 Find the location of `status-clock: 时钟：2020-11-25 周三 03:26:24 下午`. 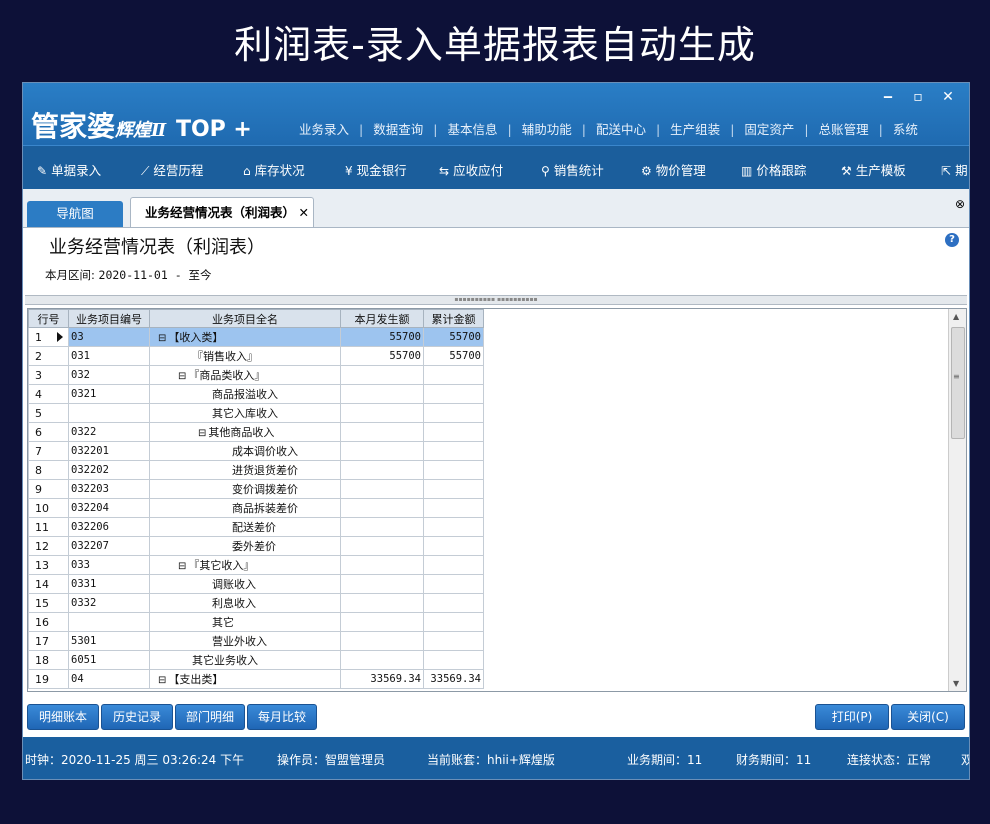

status-clock: 时钟：2020-11-25 周三 03:26:24 下午 is located at coordinates (135, 760).